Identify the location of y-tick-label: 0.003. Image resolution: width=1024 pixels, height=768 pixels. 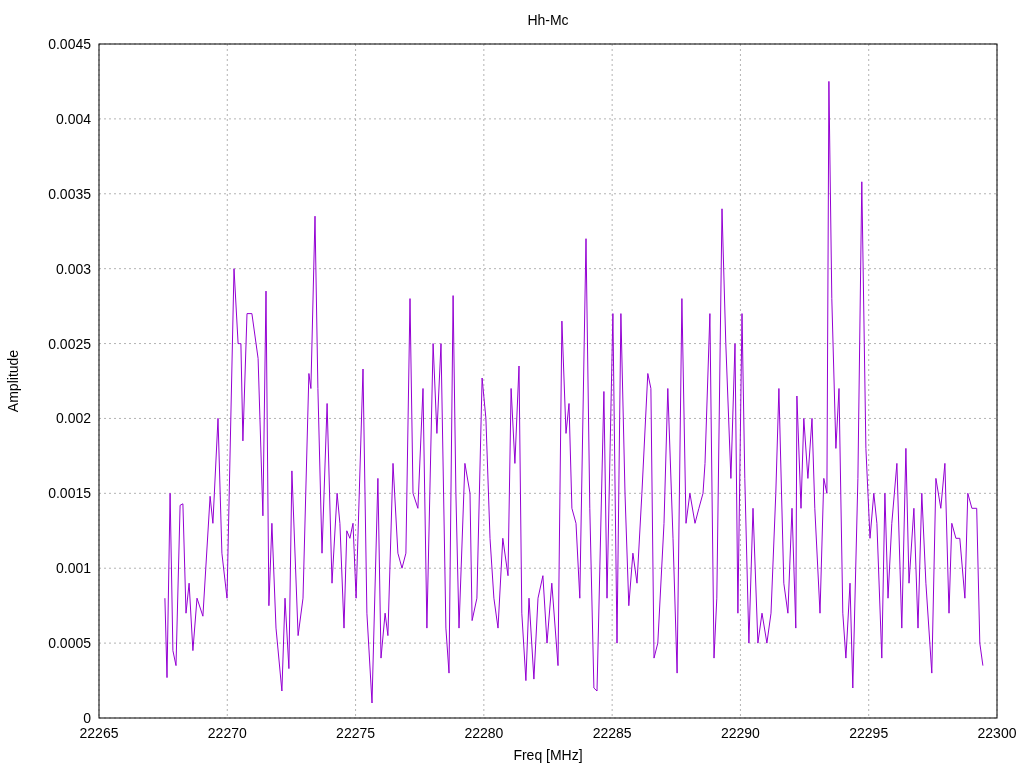
(73, 268).